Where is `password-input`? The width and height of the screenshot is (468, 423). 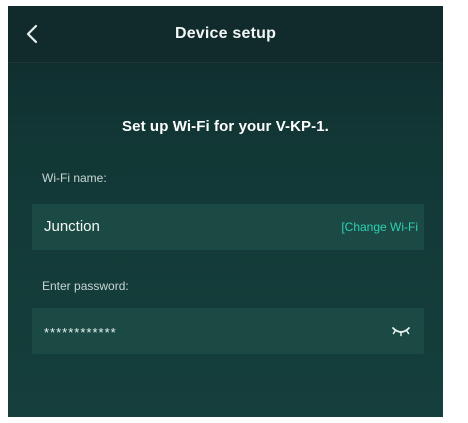
password-input is located at coordinates (204, 332).